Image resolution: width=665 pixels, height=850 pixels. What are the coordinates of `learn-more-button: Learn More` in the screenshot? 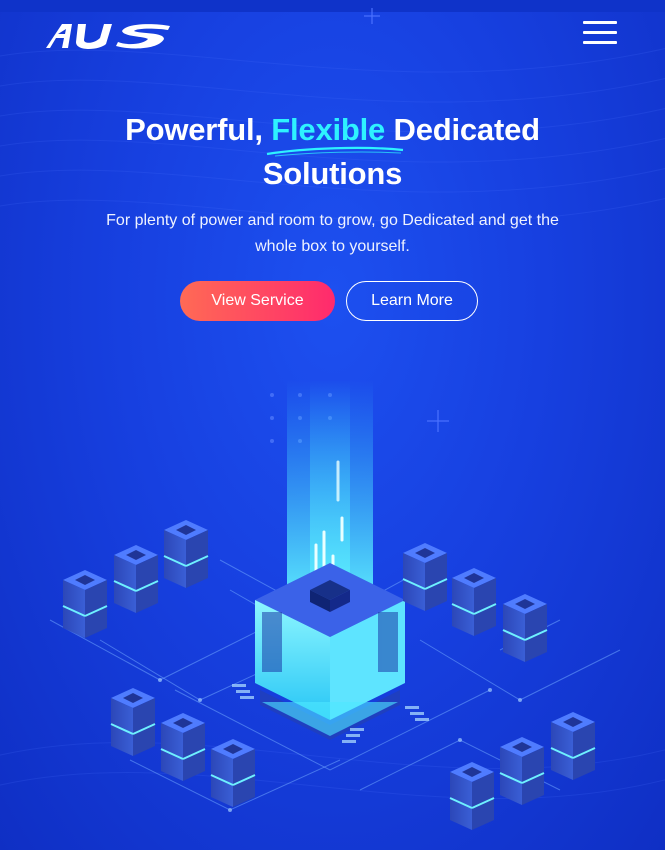 It's located at (412, 301).